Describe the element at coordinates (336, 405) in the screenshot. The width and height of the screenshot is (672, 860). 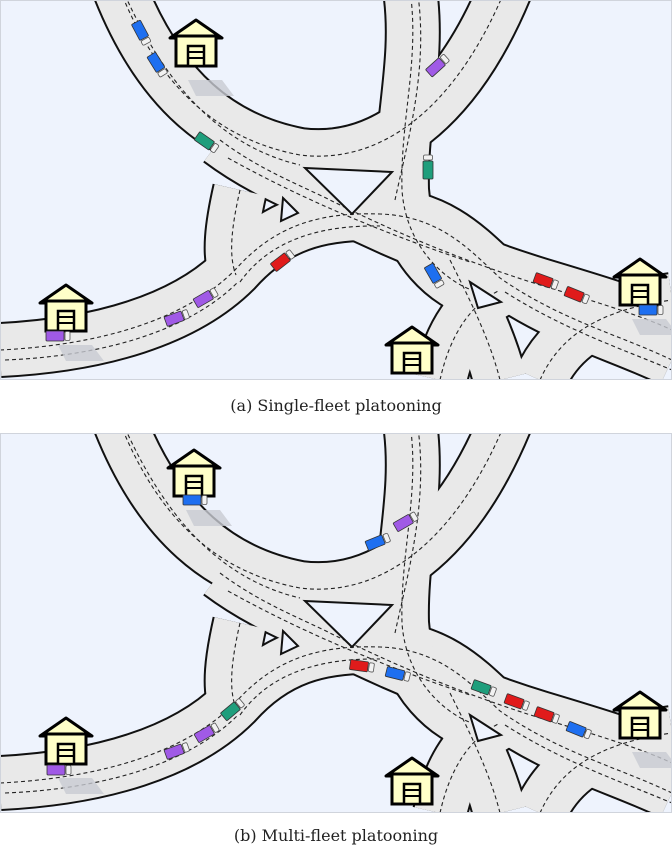
I see `caption-a: (a) Single-fleet platooning` at that location.